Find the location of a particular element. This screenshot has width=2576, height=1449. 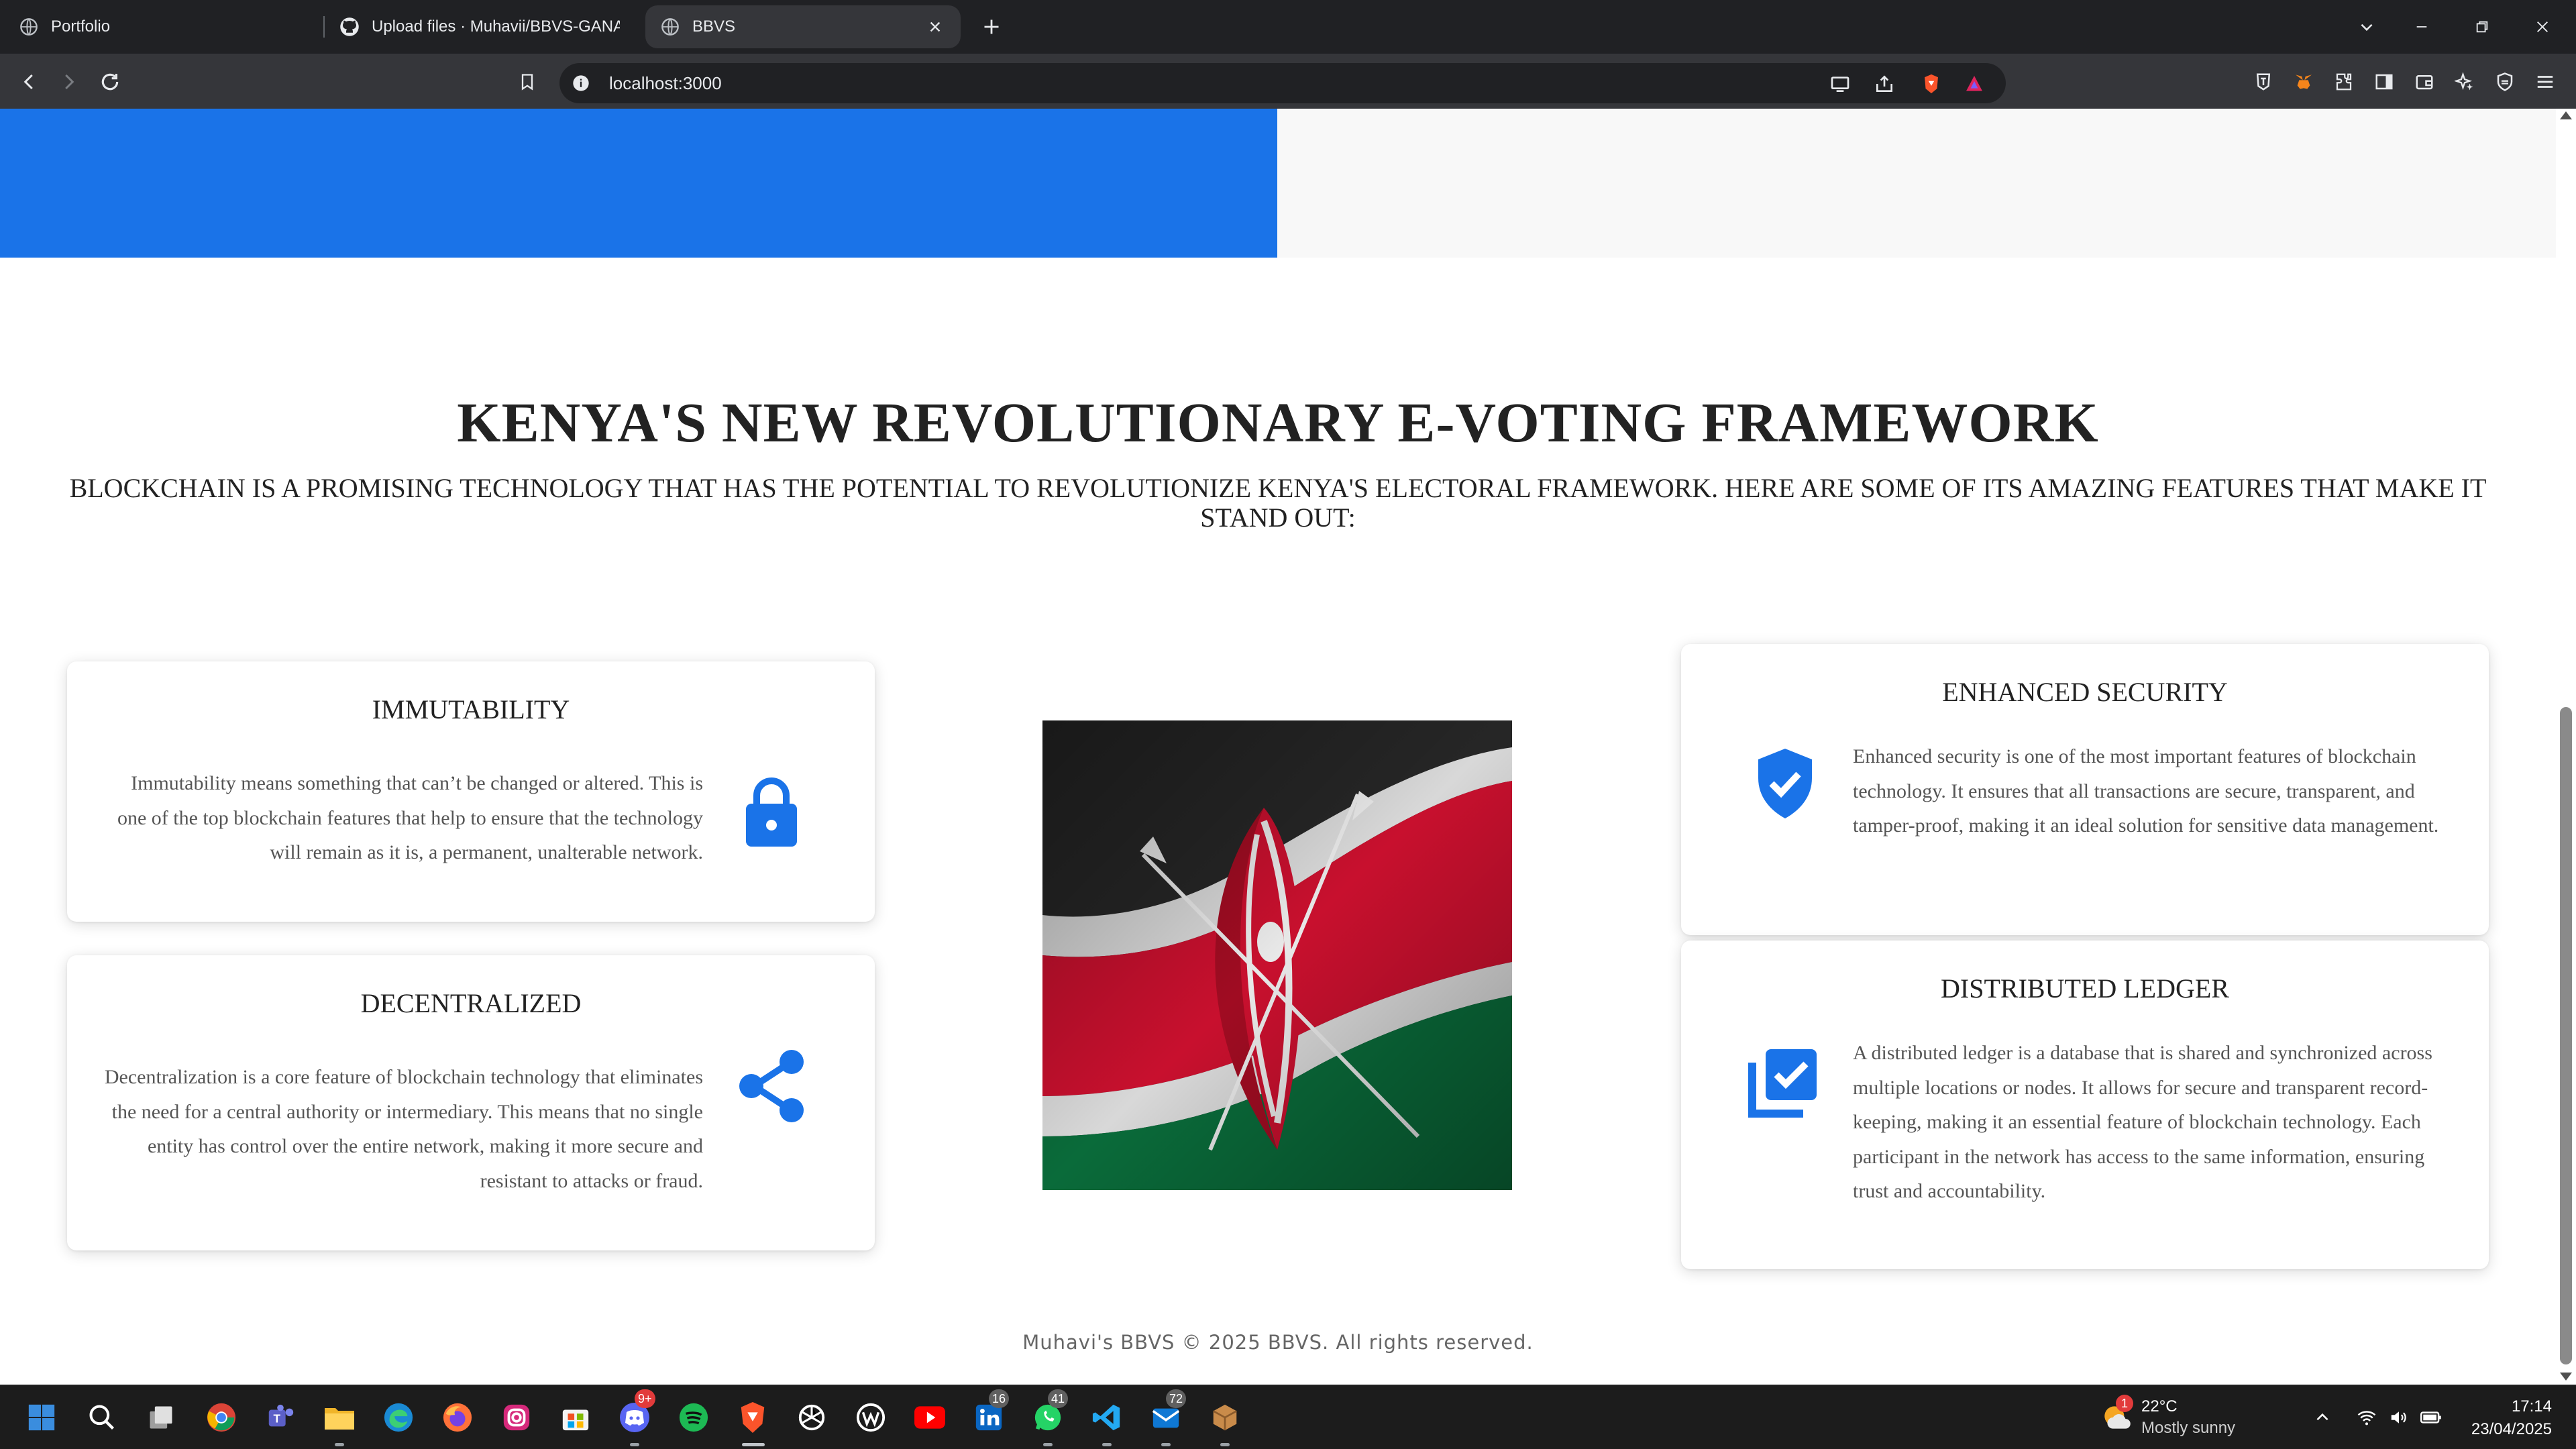

package-app-icon is located at coordinates (1225, 1417).